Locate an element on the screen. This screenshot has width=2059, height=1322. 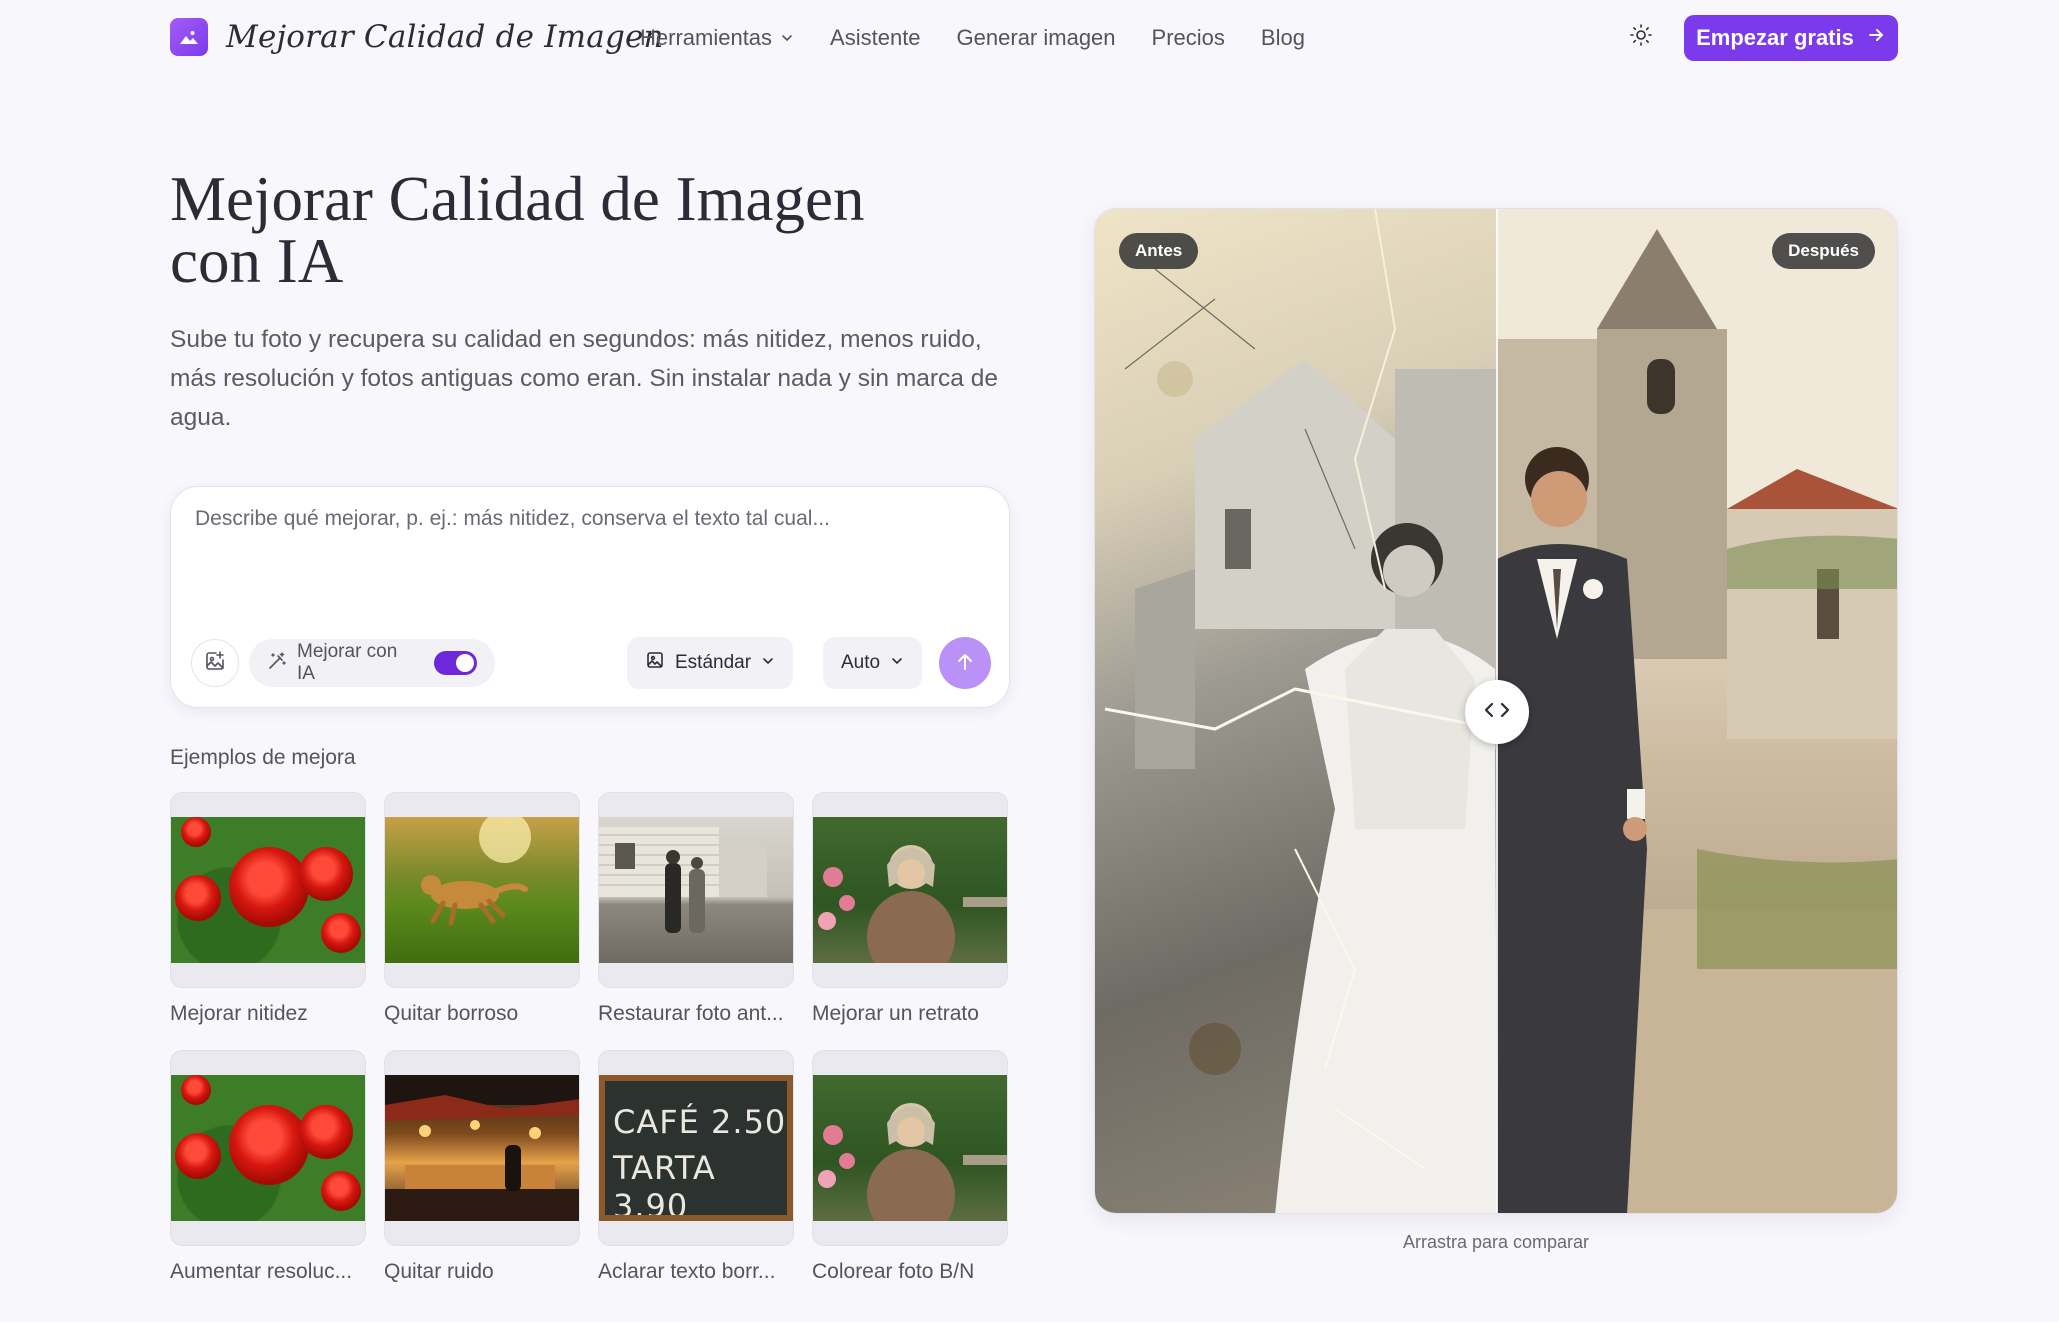
example-card: Mejorar un retrato is located at coordinates (910, 910).